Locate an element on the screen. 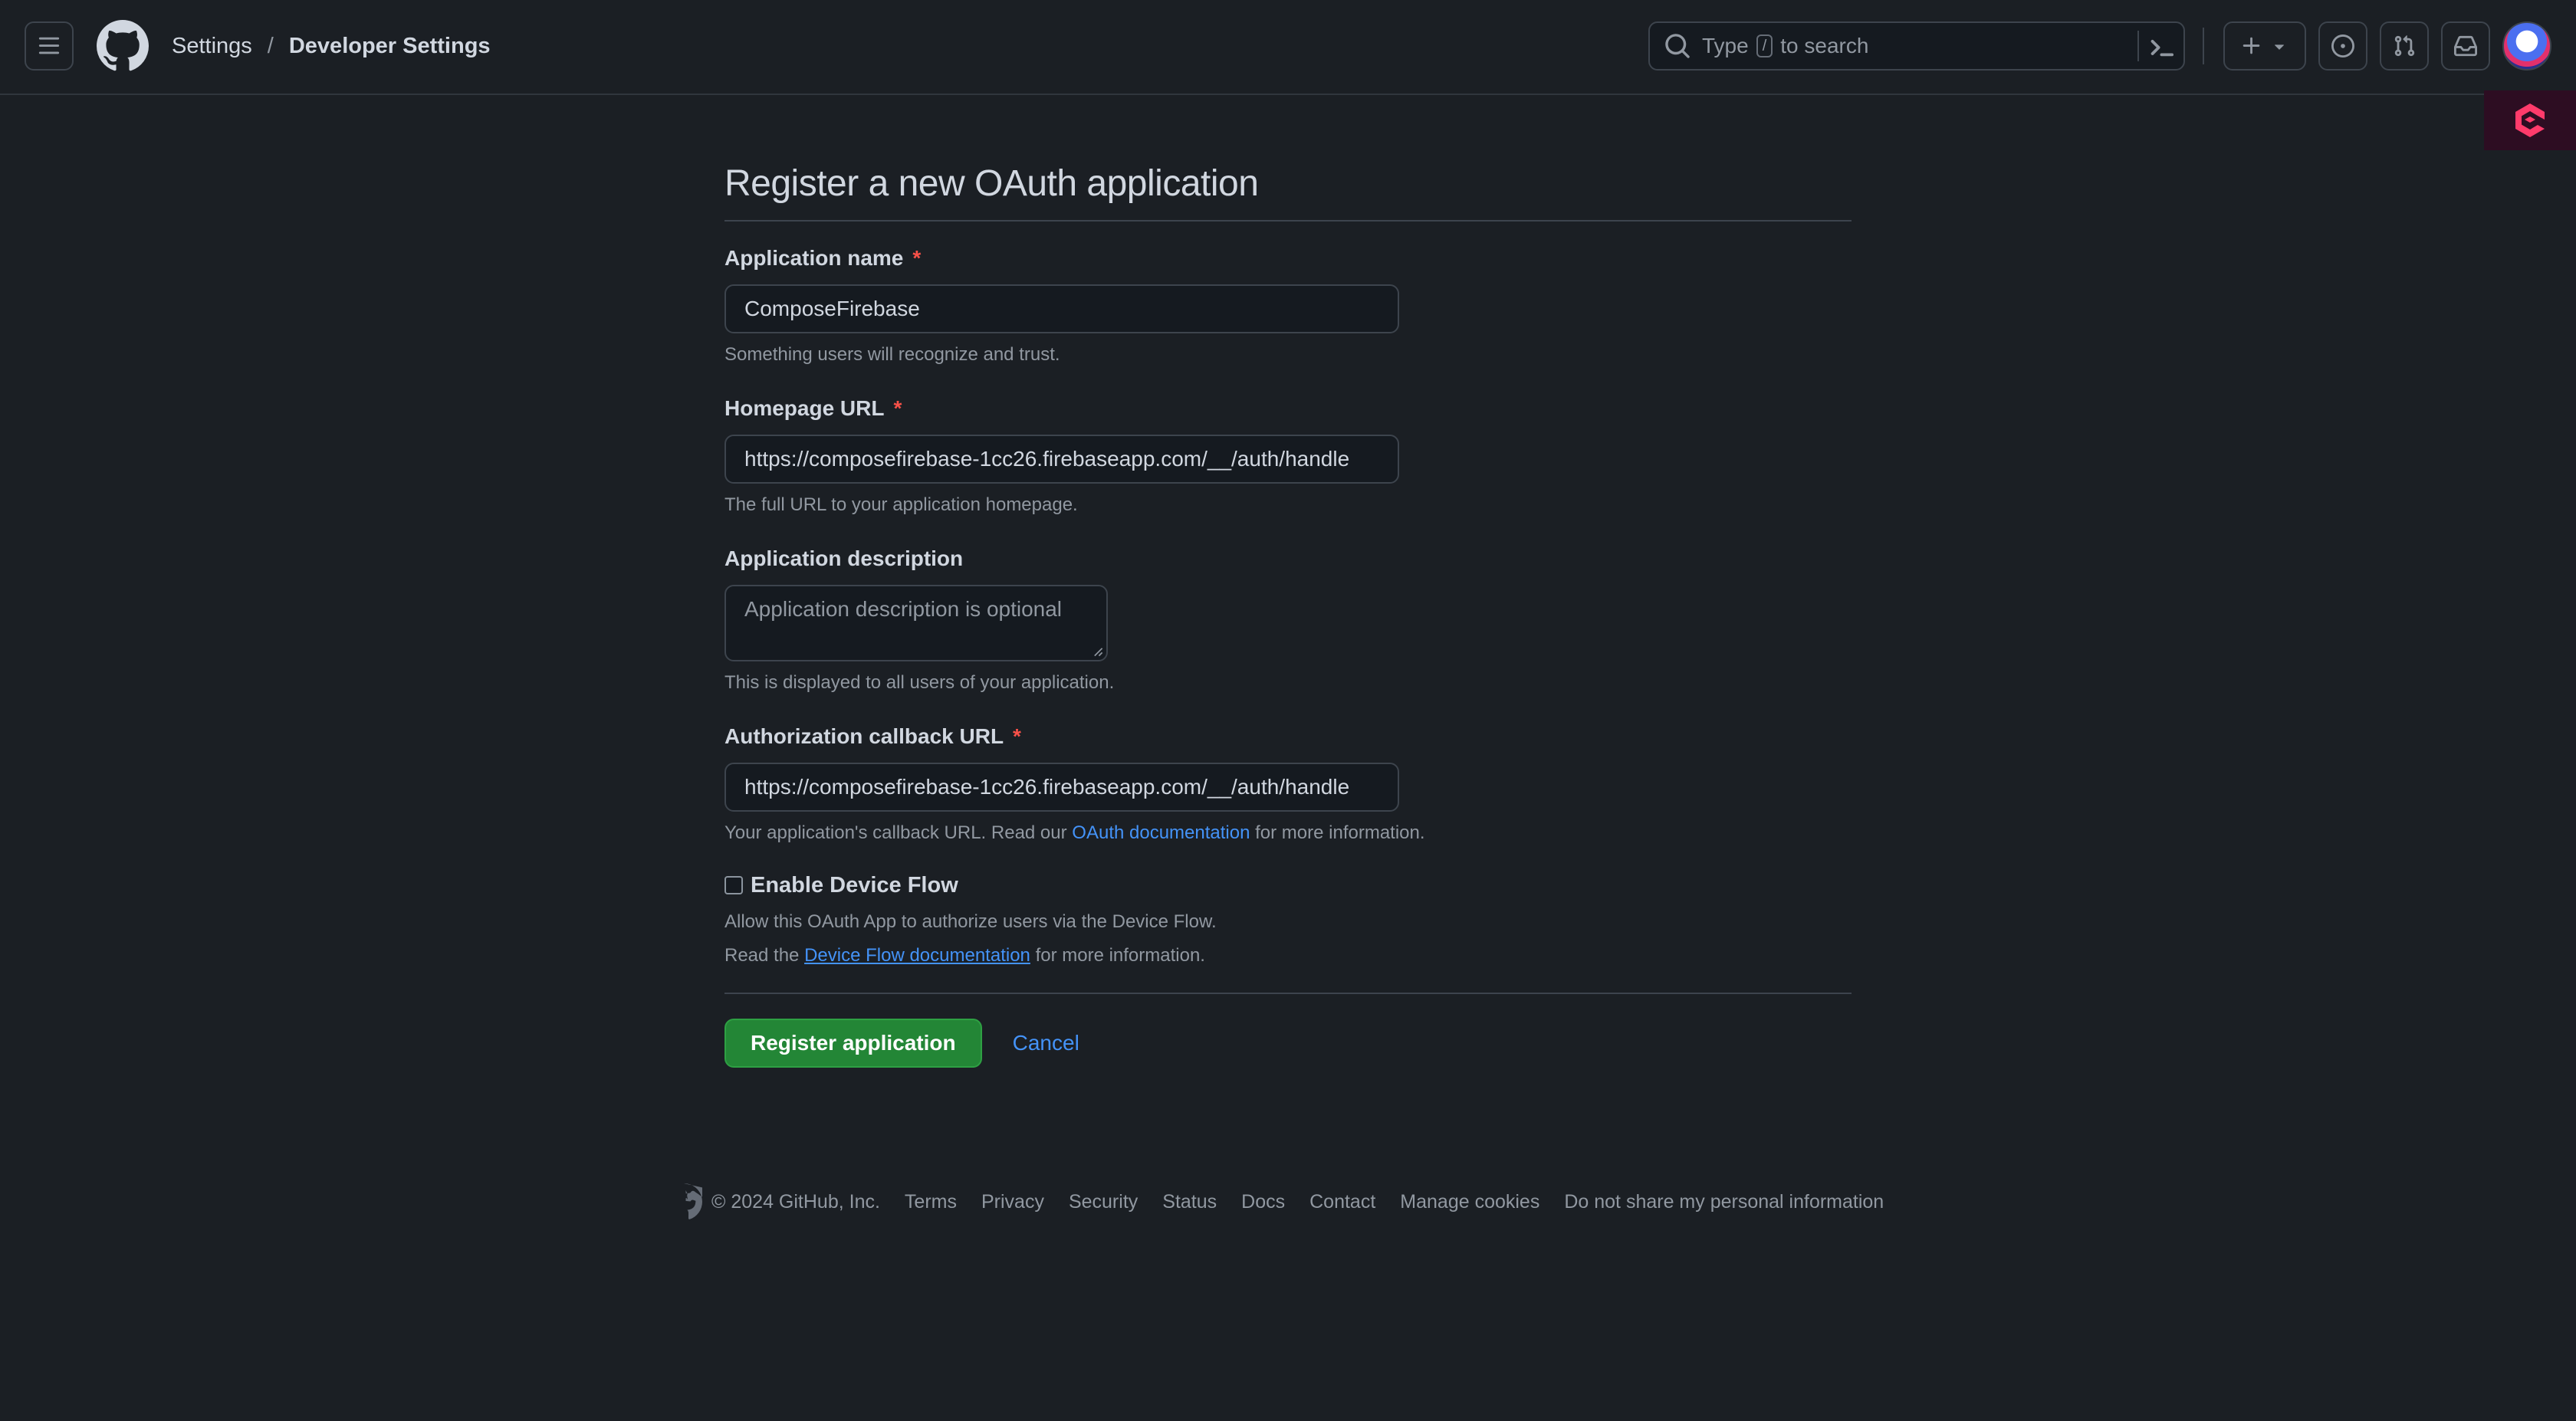 This screenshot has width=2576, height=1421. issues-button is located at coordinates (2342, 46).